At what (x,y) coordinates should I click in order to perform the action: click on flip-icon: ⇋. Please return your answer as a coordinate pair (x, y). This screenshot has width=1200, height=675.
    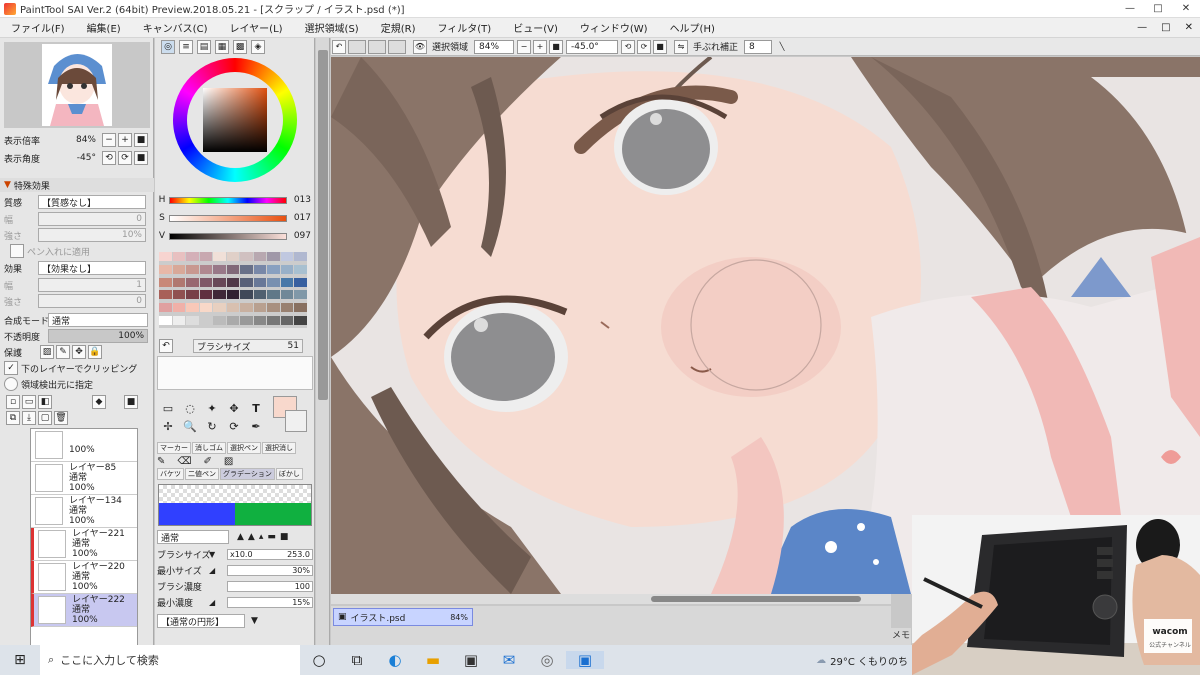
    Looking at the image, I should click on (681, 46).